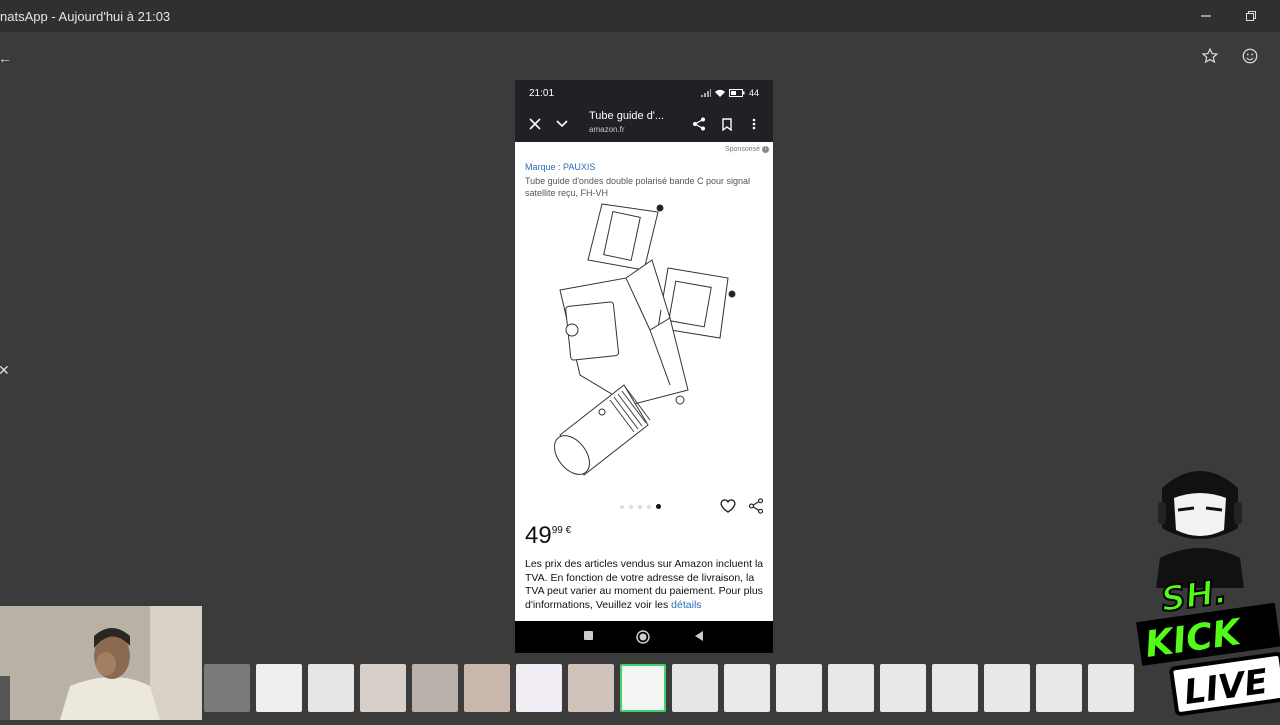 The width and height of the screenshot is (1280, 725). I want to click on share-icon, so click(699, 124).